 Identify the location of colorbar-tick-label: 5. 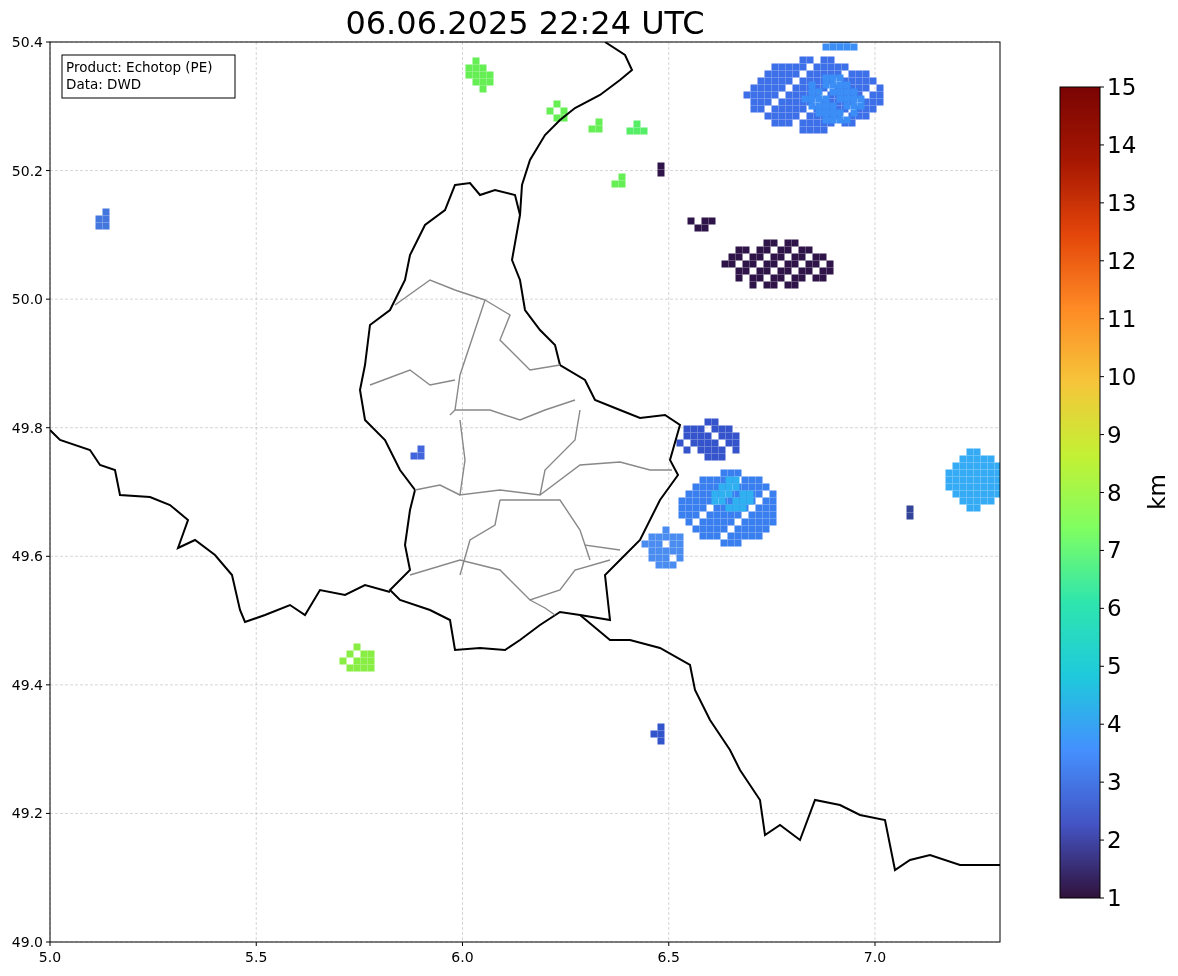
(1114, 666).